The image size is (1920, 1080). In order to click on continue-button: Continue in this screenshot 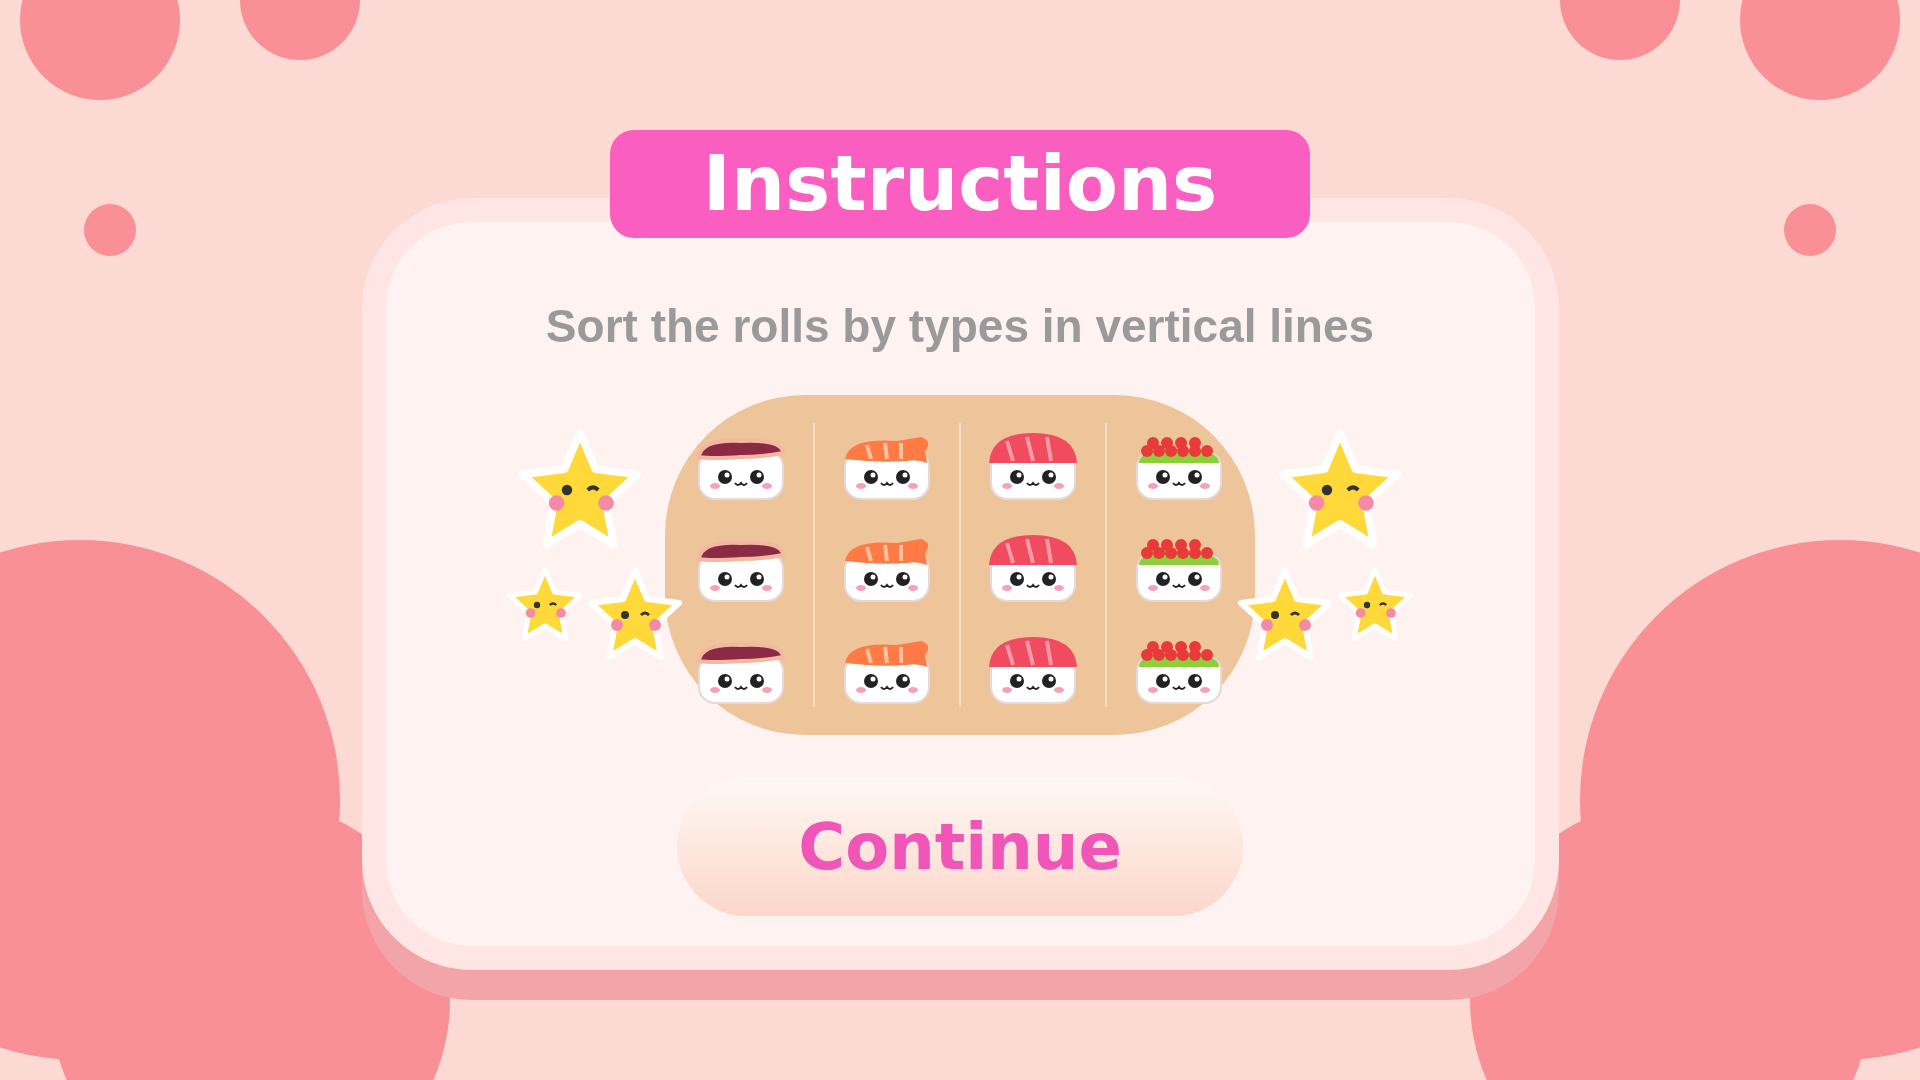, I will do `click(960, 846)`.